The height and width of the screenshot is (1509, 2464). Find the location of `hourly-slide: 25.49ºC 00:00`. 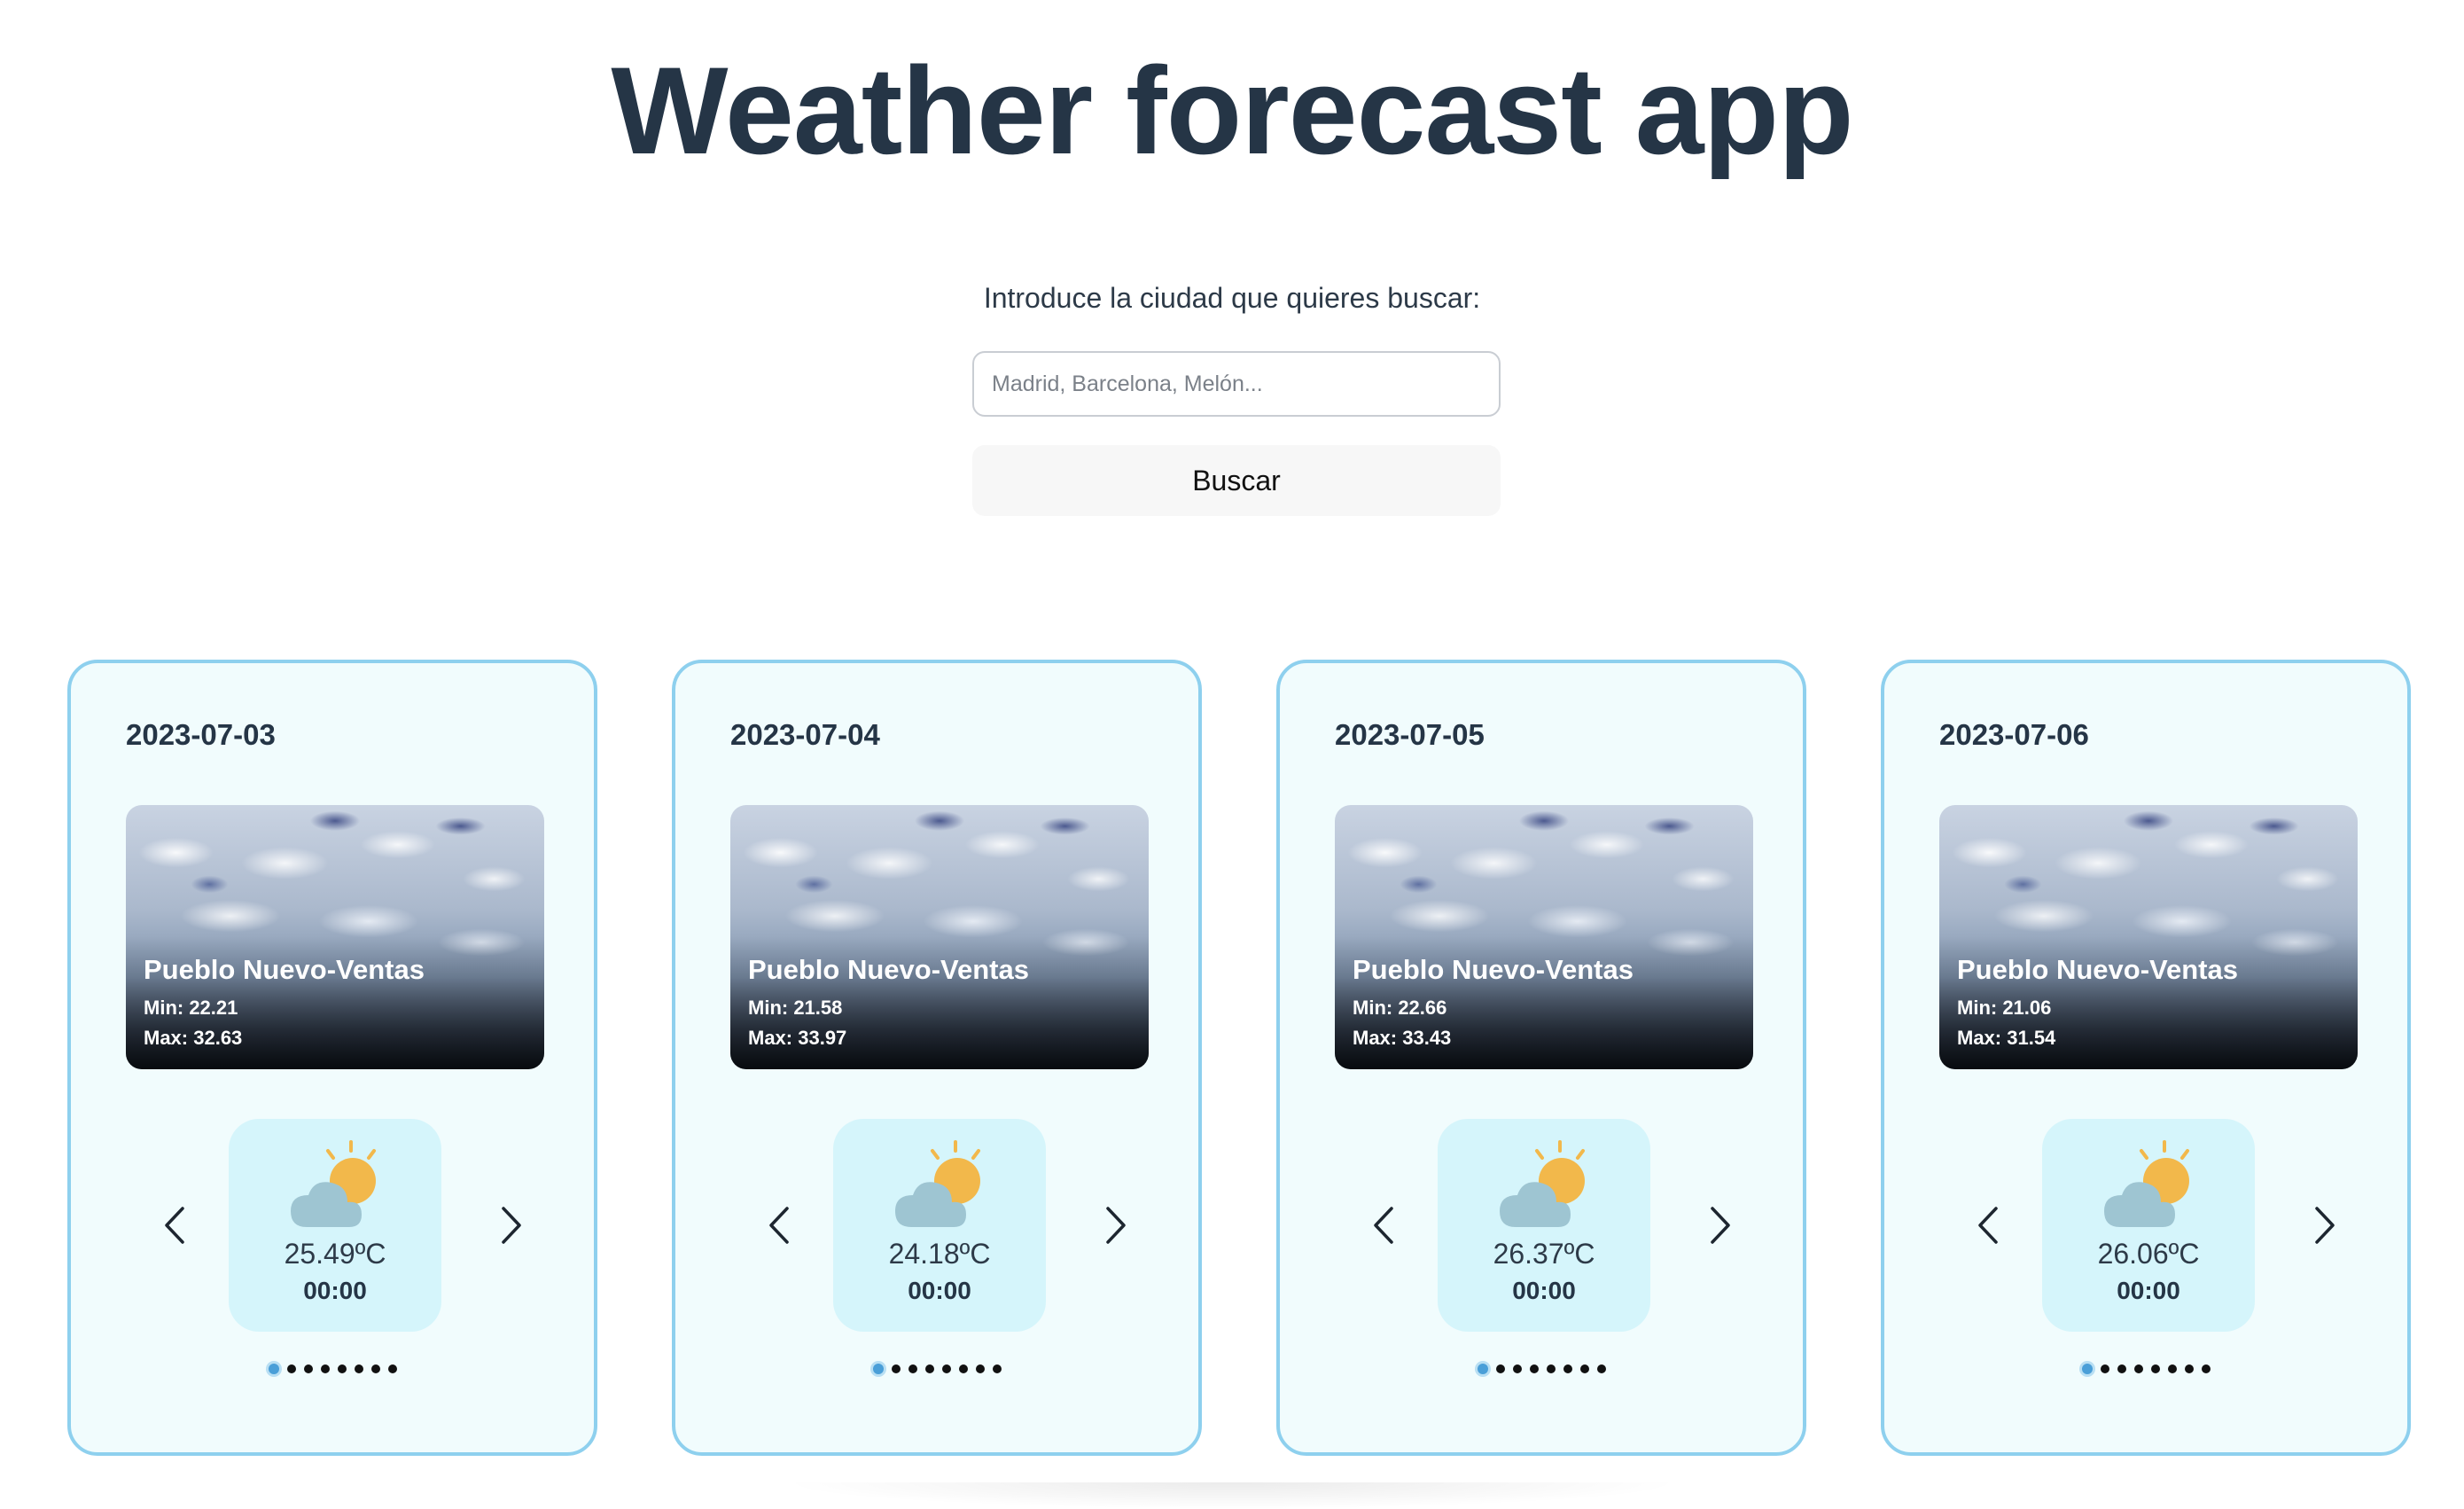

hourly-slide: 25.49ºC 00:00 is located at coordinates (335, 1225).